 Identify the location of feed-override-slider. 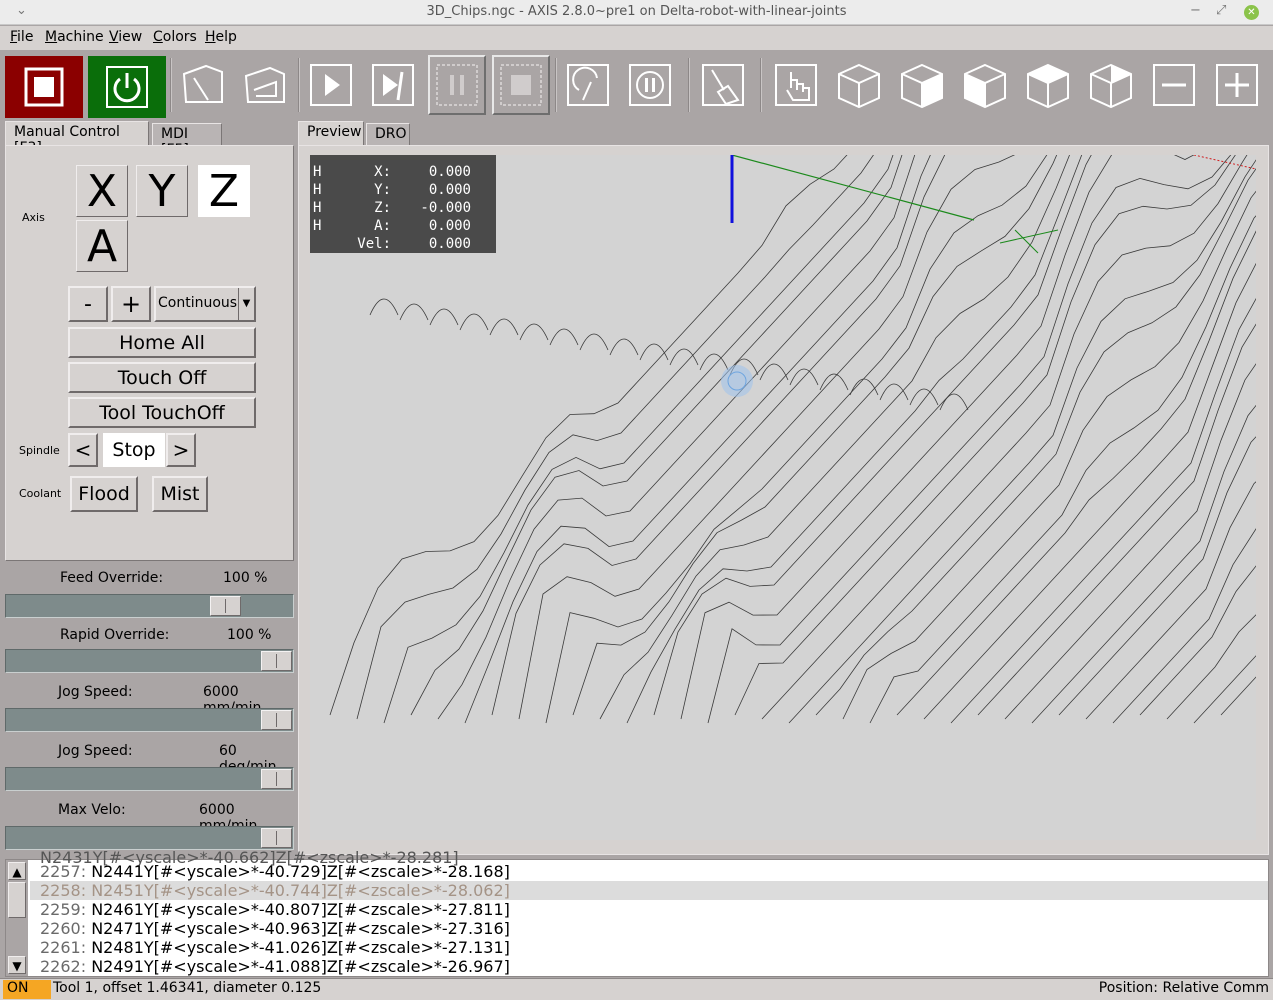
(149, 606).